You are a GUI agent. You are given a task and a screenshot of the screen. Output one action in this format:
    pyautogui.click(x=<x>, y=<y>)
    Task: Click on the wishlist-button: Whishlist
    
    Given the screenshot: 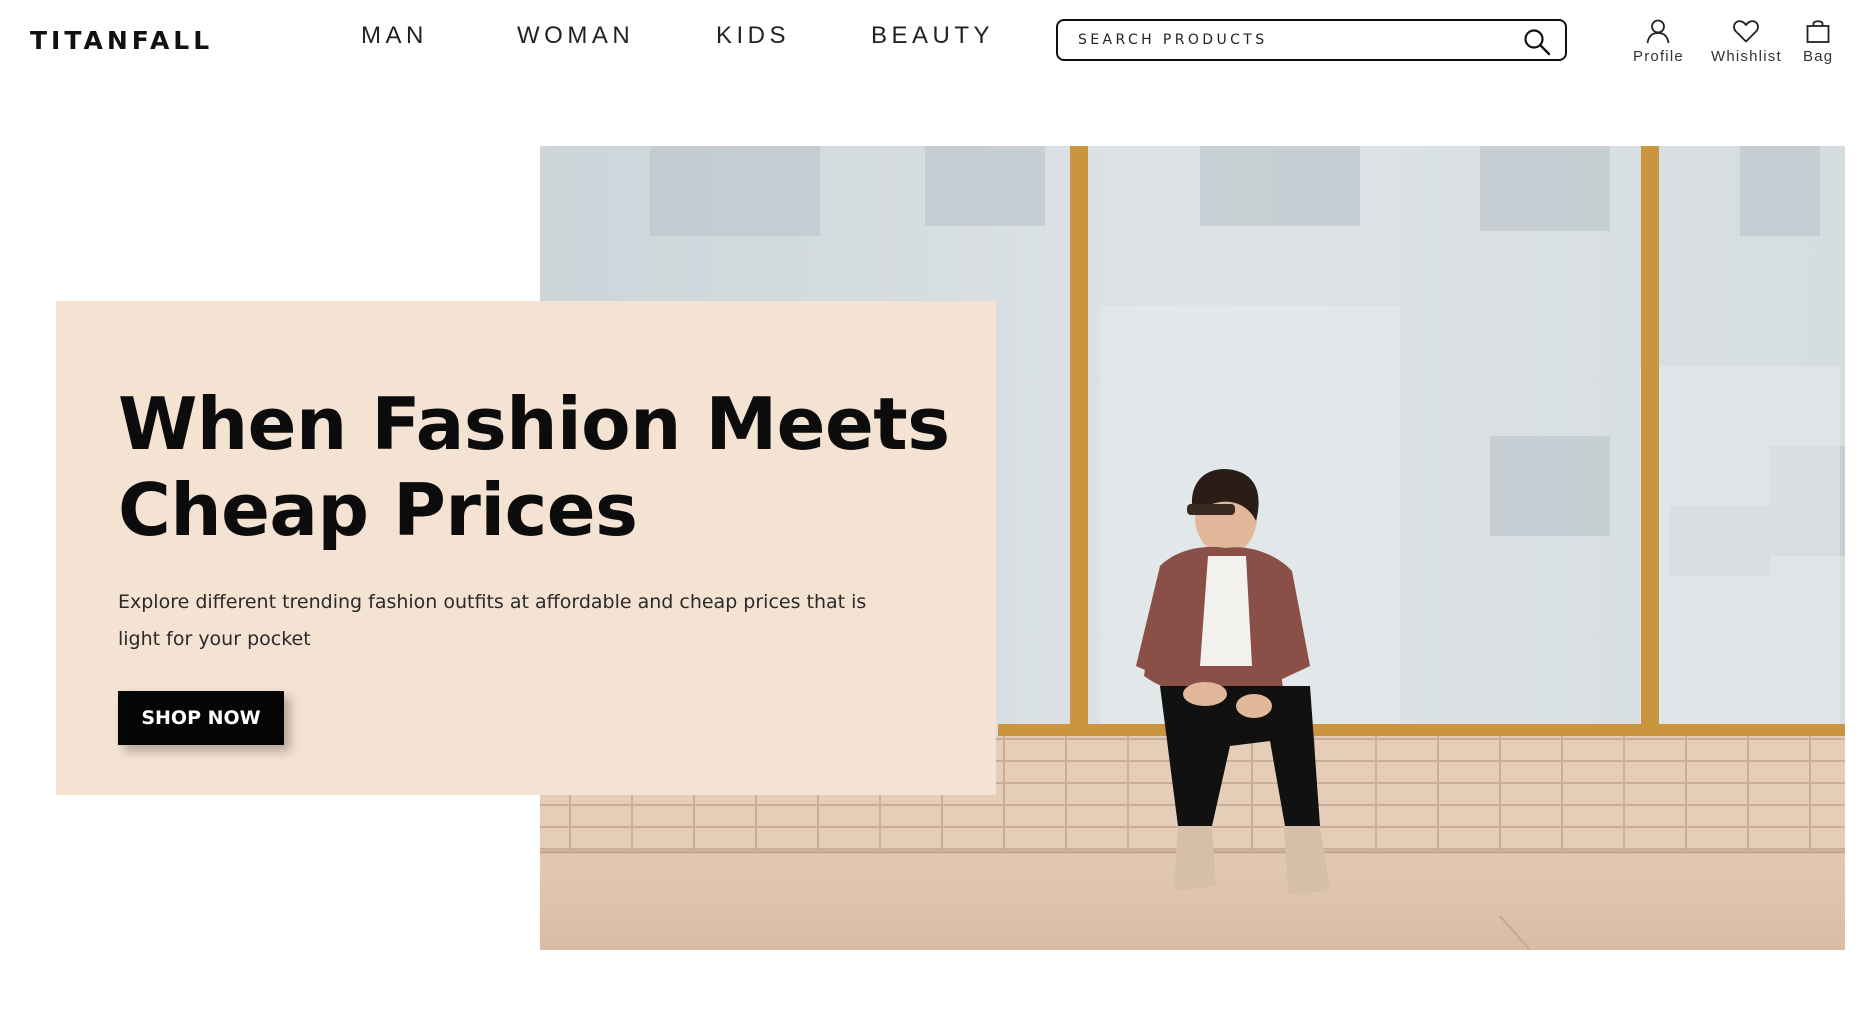 What is the action you would take?
    pyautogui.click(x=1746, y=41)
    